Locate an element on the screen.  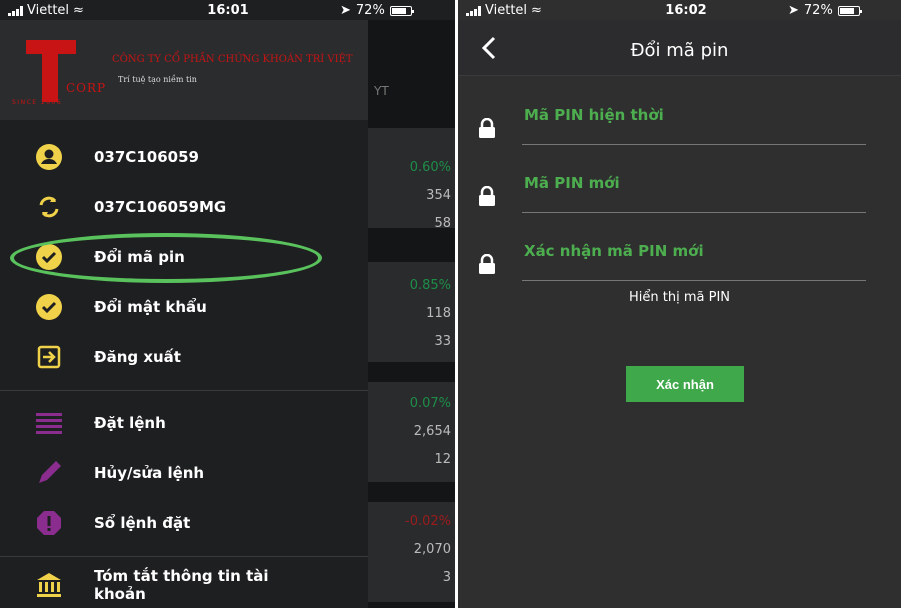
menu-item-order-book: Sổ lệnh đặt is located at coordinates (184, 523).